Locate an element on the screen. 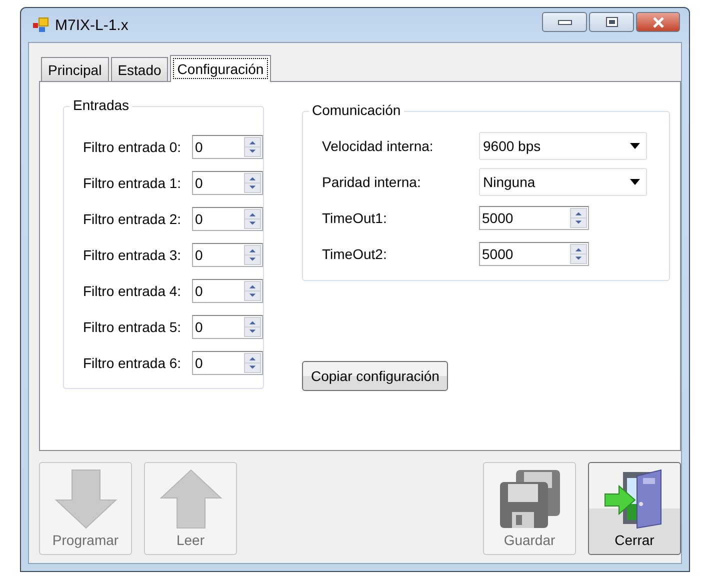  tab: Configuración is located at coordinates (220, 68).